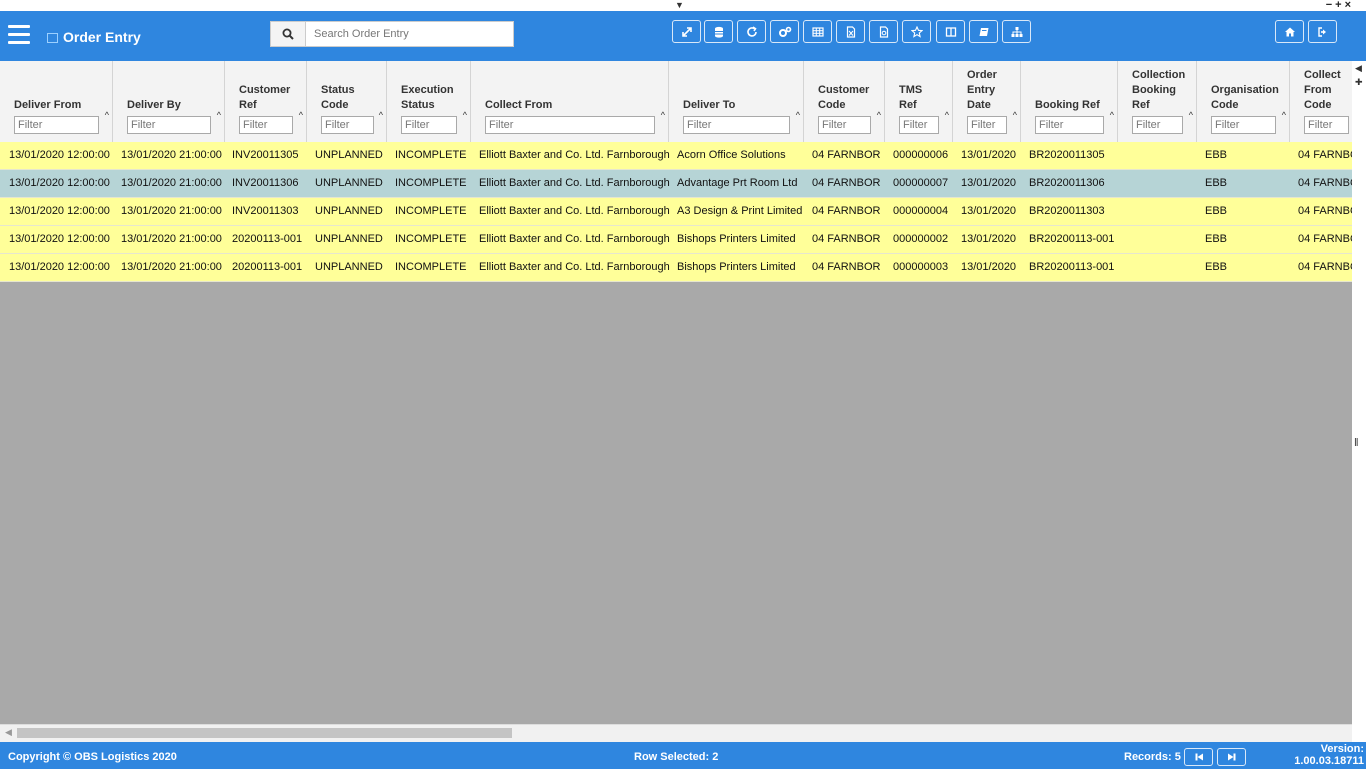 This screenshot has height=769, width=1366. I want to click on close-button: ×, so click(1349, 5).